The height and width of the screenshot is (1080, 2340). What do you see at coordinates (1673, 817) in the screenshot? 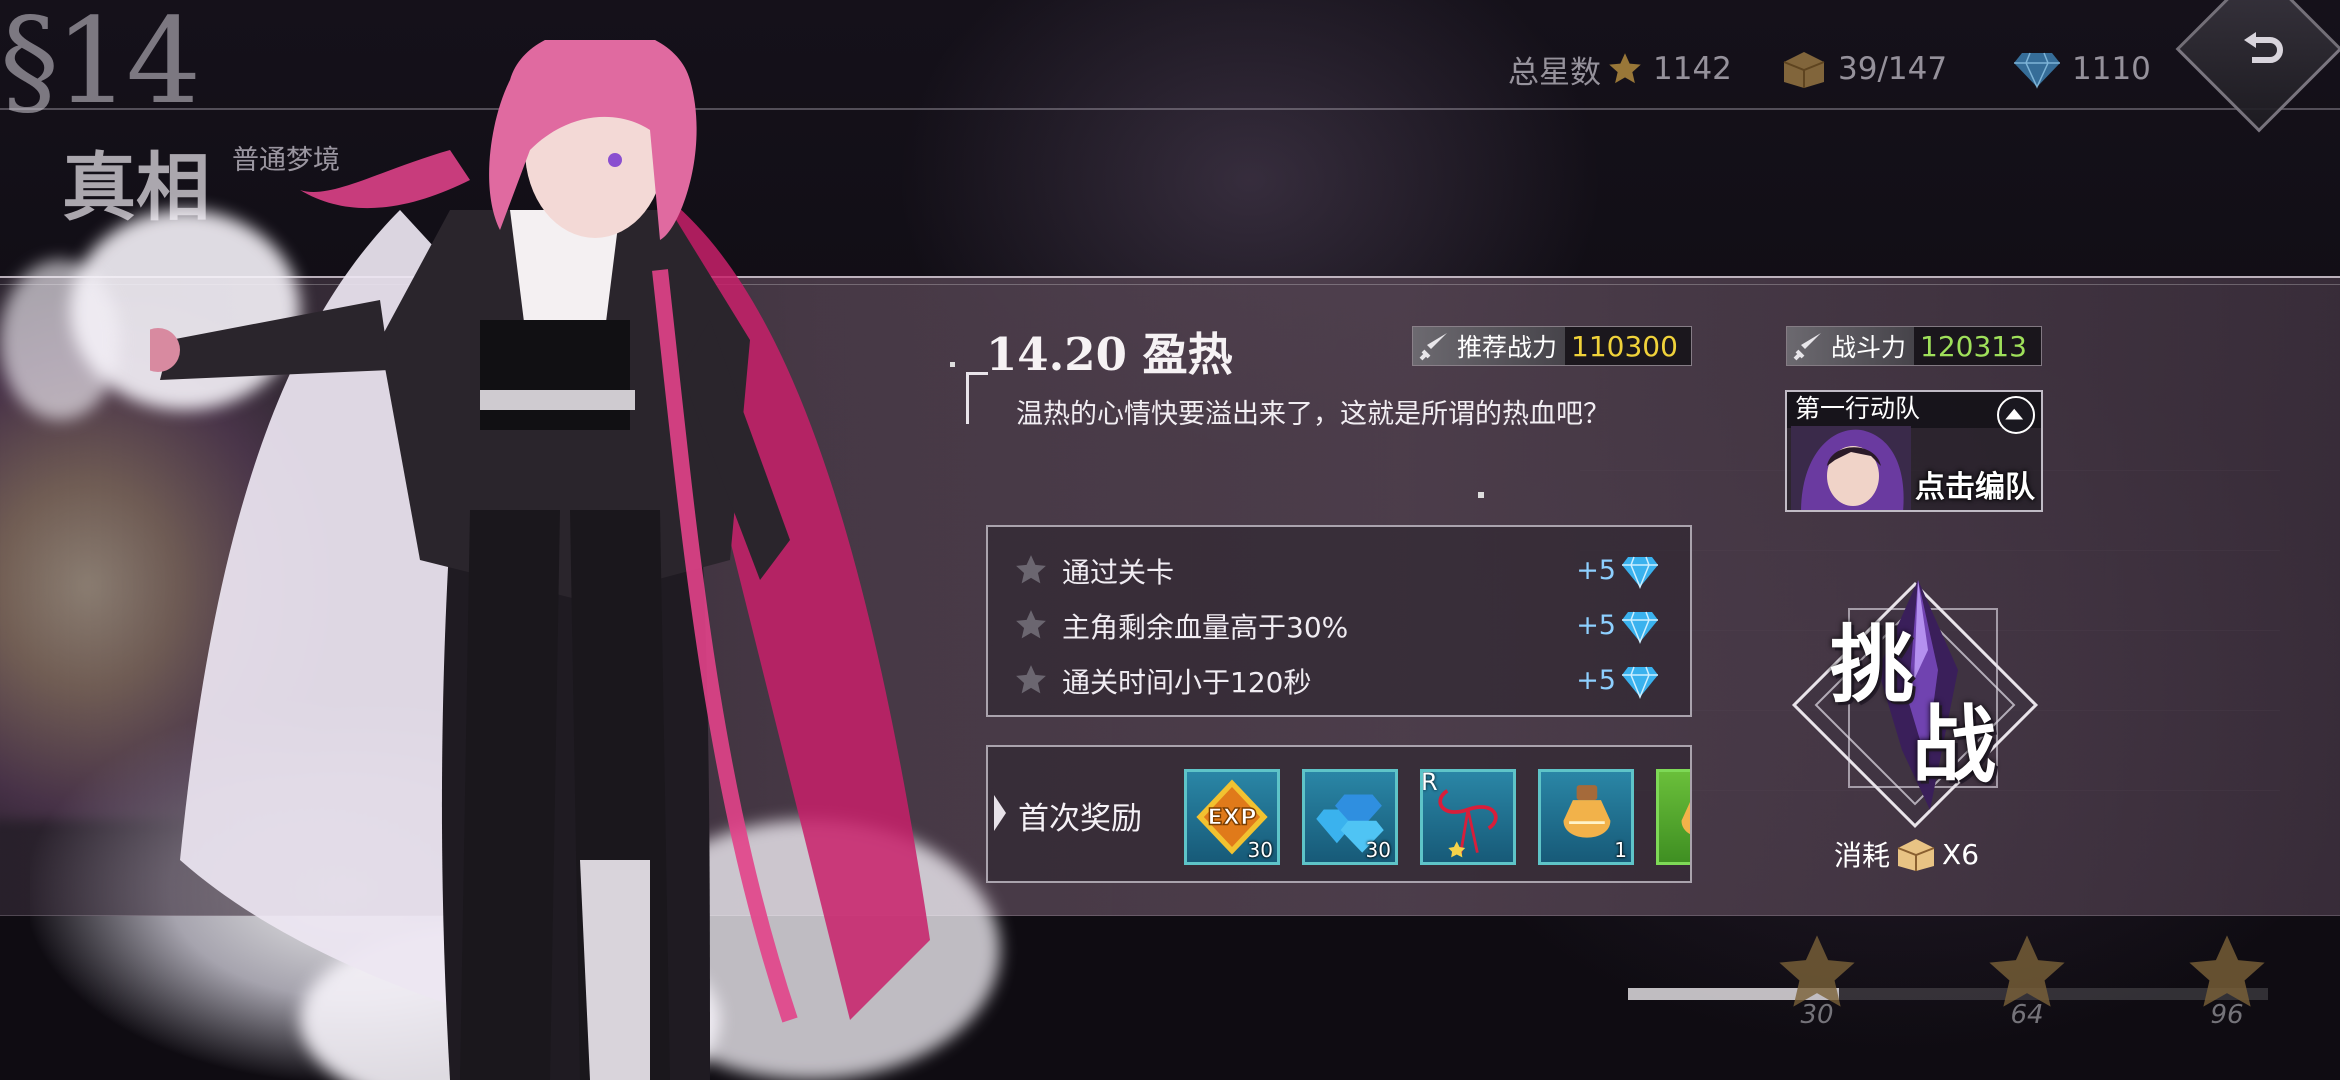
I see `reward-item-potion` at bounding box center [1673, 817].